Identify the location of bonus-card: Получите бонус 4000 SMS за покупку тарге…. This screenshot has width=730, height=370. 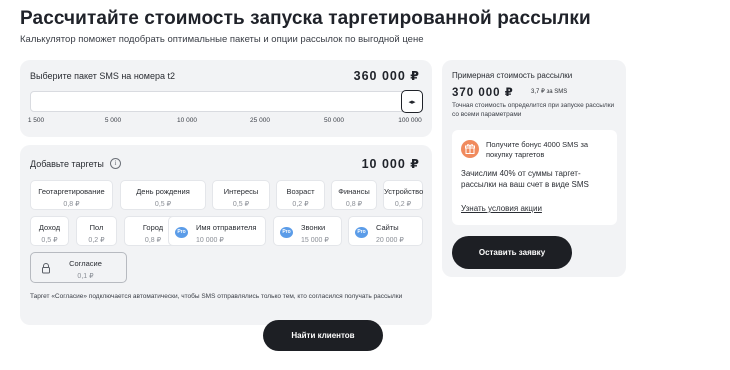
(534, 177).